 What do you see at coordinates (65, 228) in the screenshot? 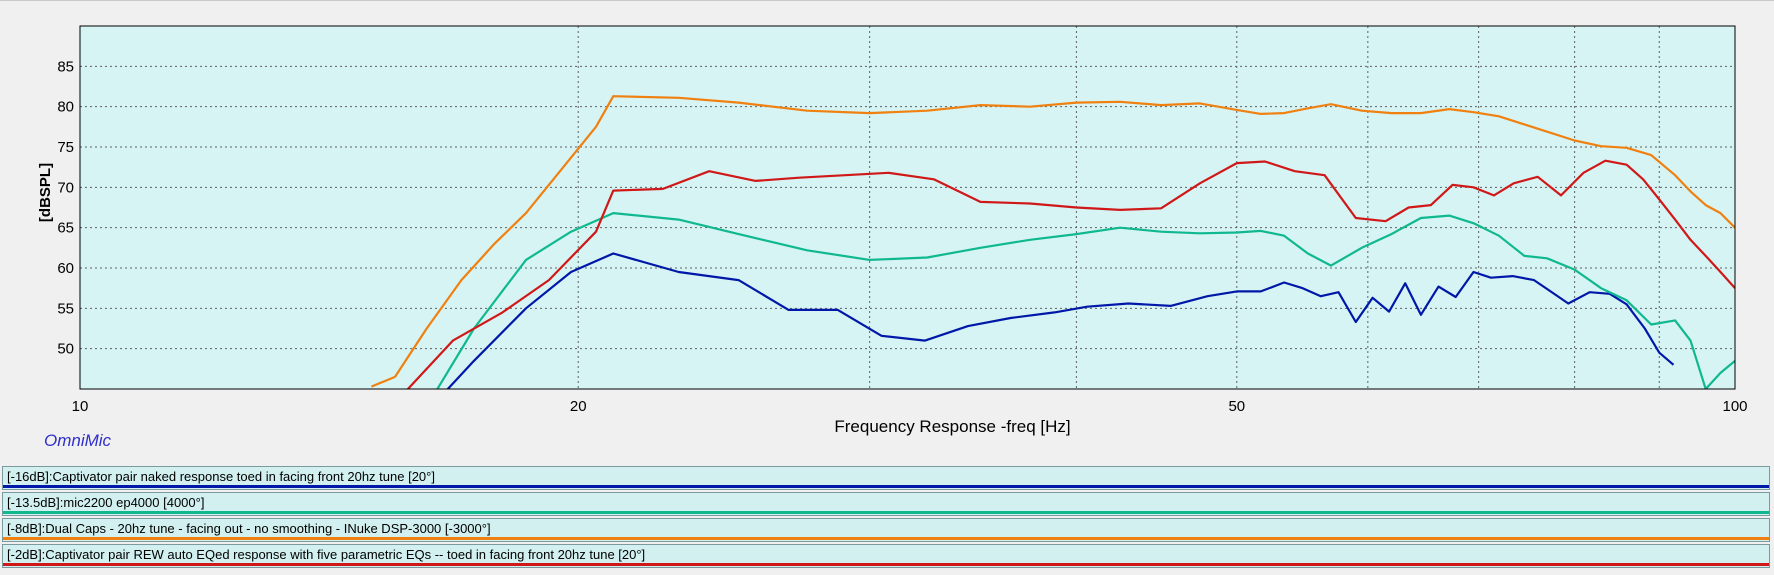
I see `y-tick-label: 65` at bounding box center [65, 228].